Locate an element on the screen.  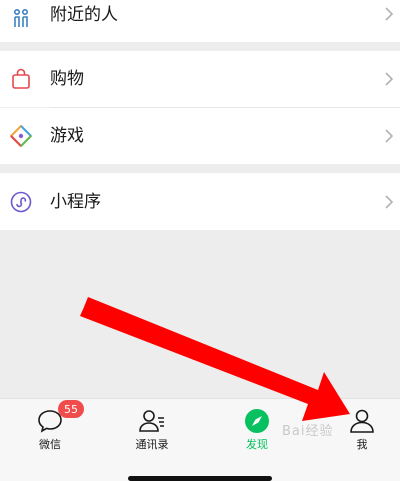
menu-item-label: 小程序 is located at coordinates (75, 202).